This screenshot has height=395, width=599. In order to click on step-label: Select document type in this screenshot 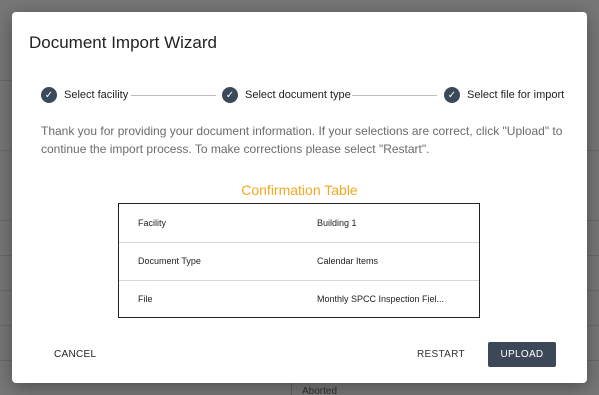, I will do `click(298, 95)`.